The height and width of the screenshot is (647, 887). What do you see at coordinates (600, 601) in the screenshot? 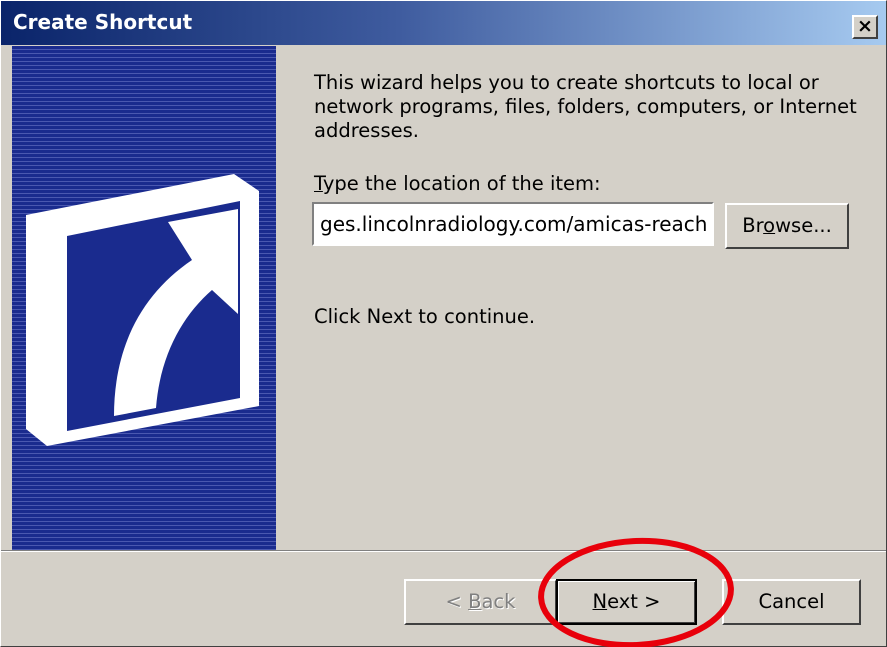
I see `next-label-accelerator: N` at bounding box center [600, 601].